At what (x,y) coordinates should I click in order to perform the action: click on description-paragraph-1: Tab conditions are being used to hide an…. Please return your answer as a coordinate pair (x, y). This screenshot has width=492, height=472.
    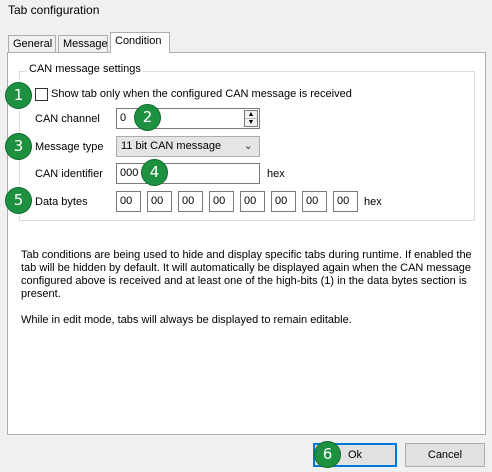
    Looking at the image, I should click on (246, 274).